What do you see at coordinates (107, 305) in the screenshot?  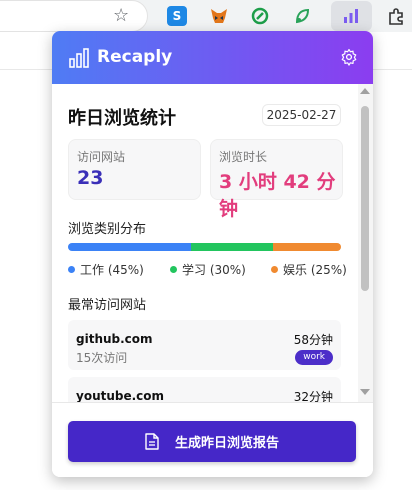 I see `top-sites-title: 最常访问网站` at bounding box center [107, 305].